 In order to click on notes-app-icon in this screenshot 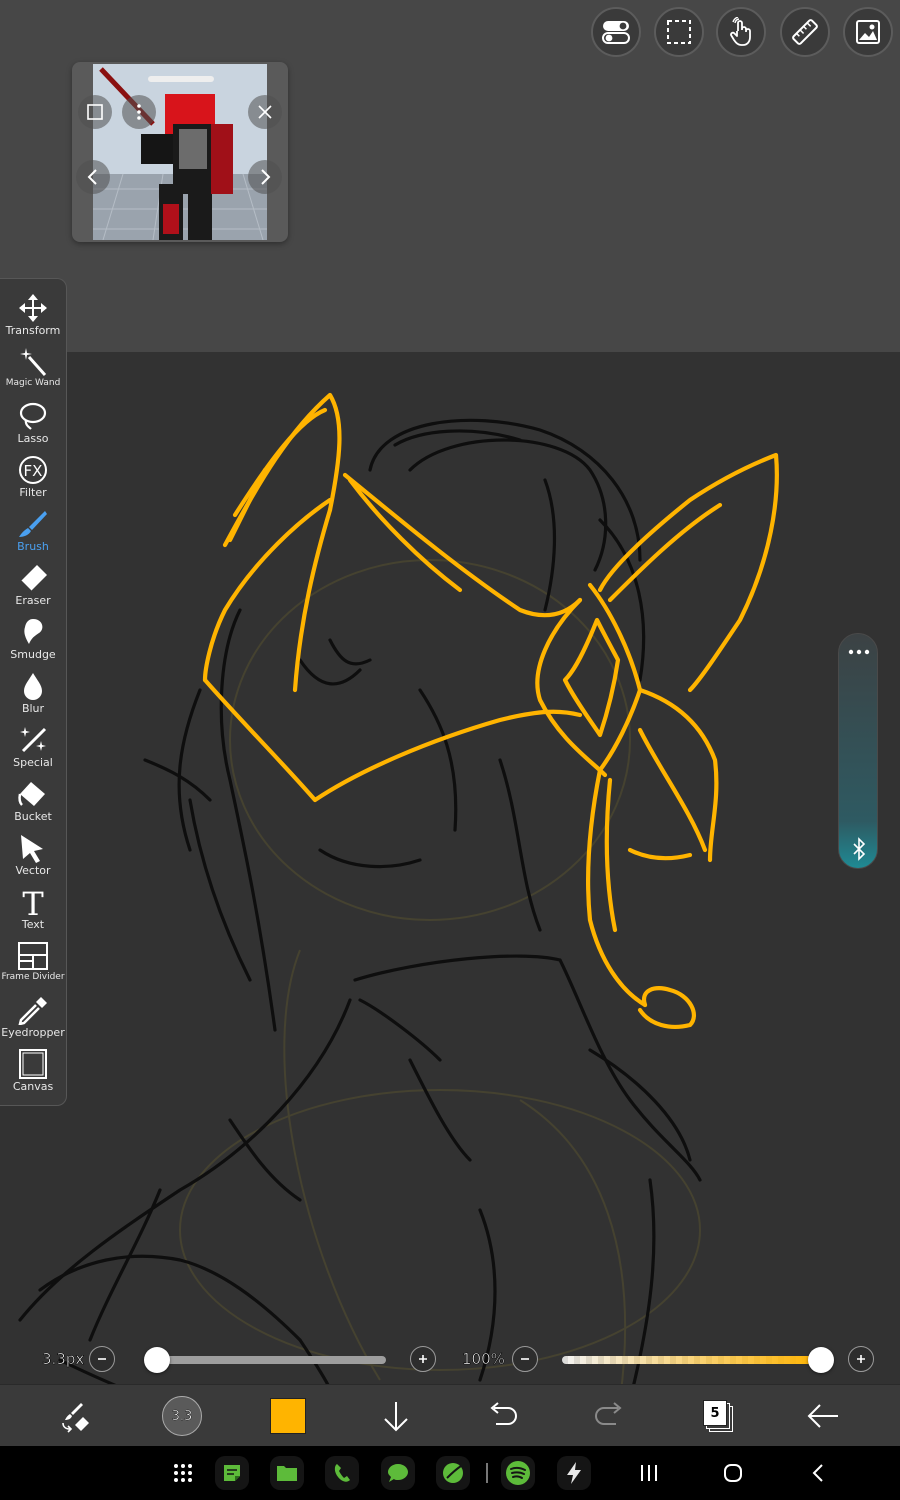, I will do `click(232, 1473)`.